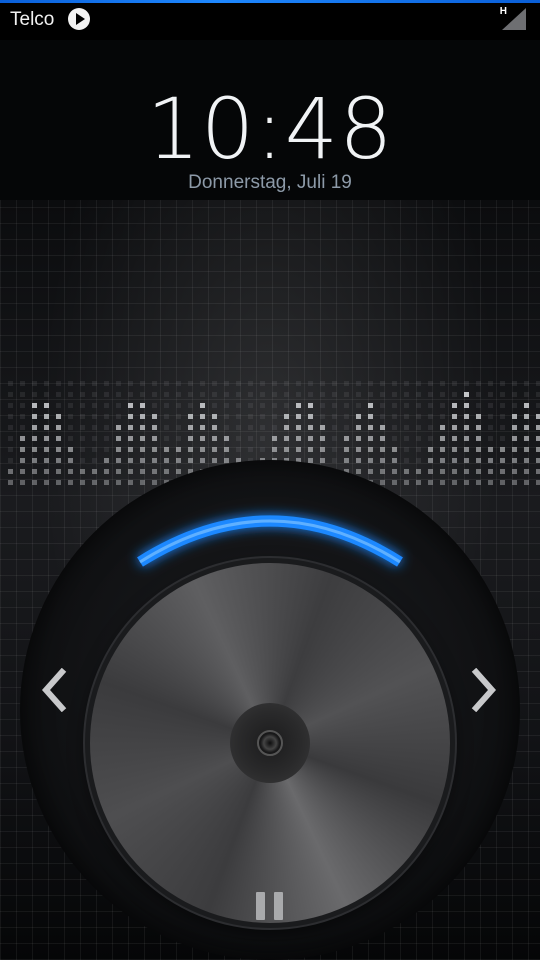 This screenshot has height=960, width=540. Describe the element at coordinates (485, 692) in the screenshot. I see `next-button` at that location.